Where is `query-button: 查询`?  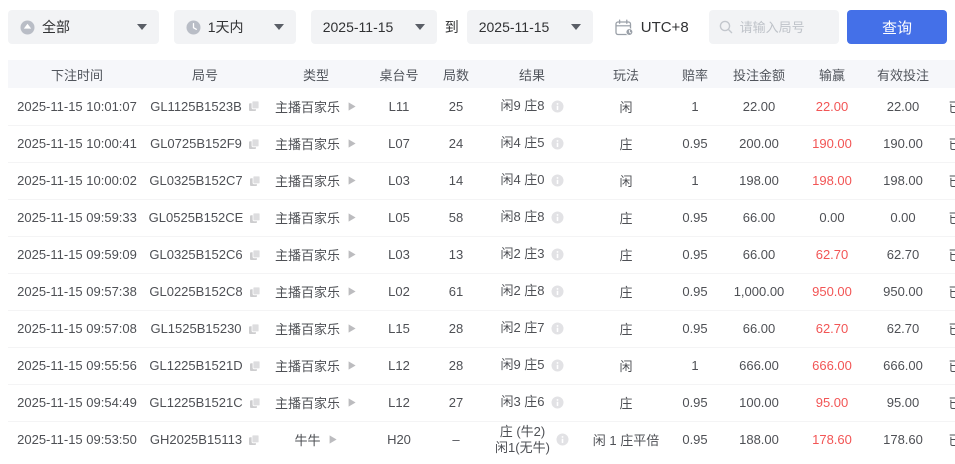 query-button: 查询 is located at coordinates (897, 27).